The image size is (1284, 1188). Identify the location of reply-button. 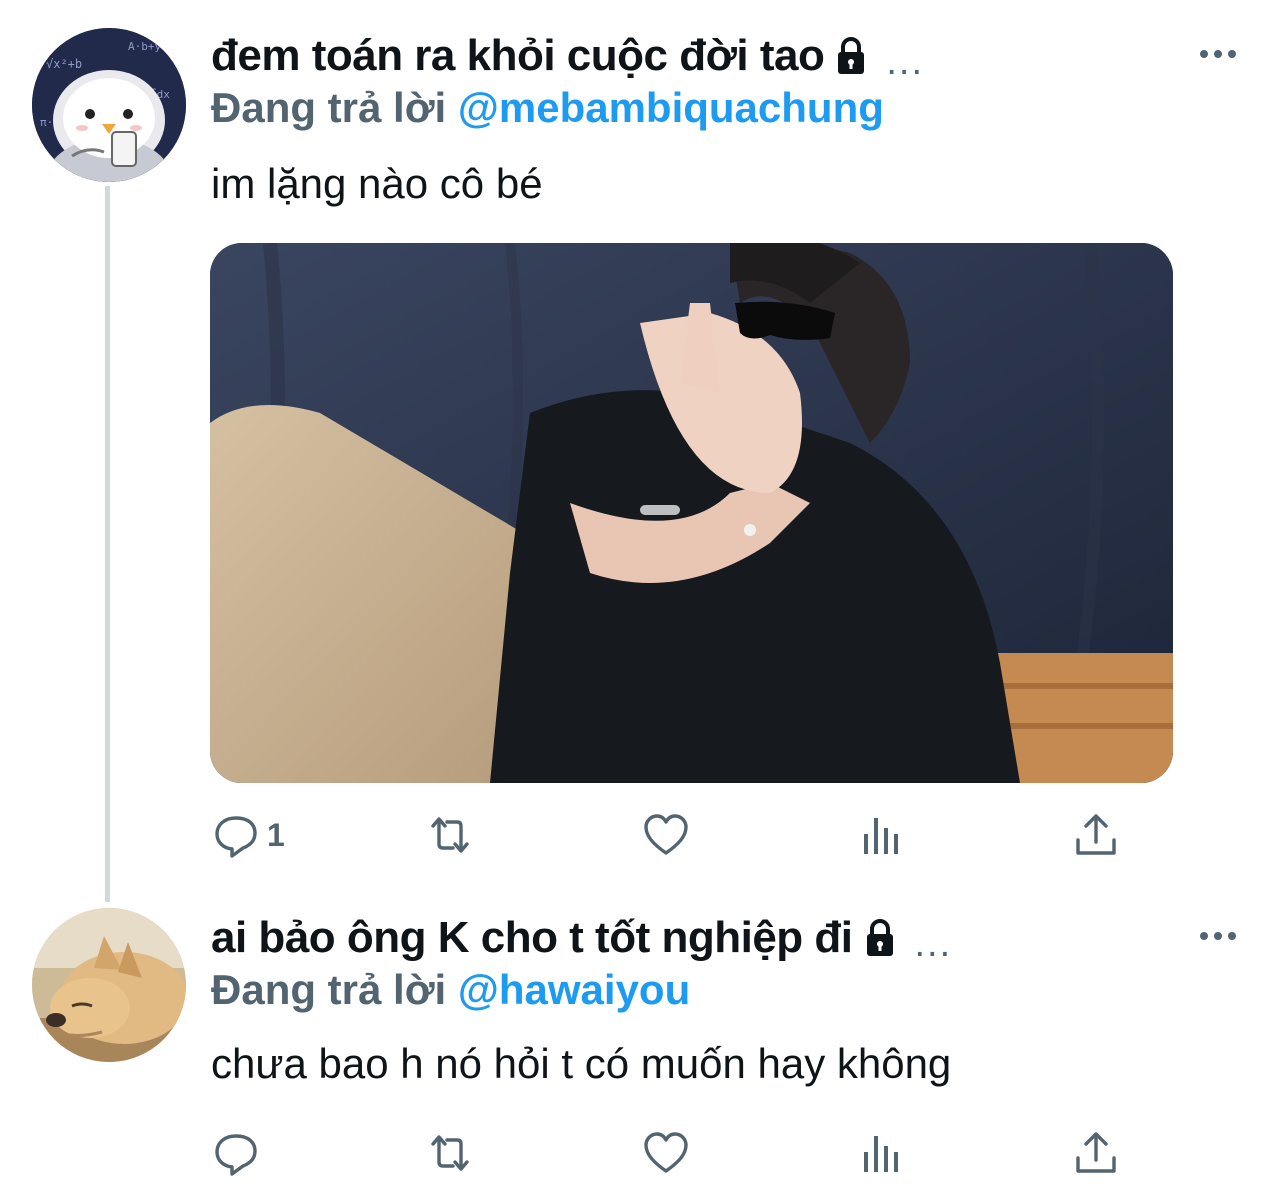
(239, 1153).